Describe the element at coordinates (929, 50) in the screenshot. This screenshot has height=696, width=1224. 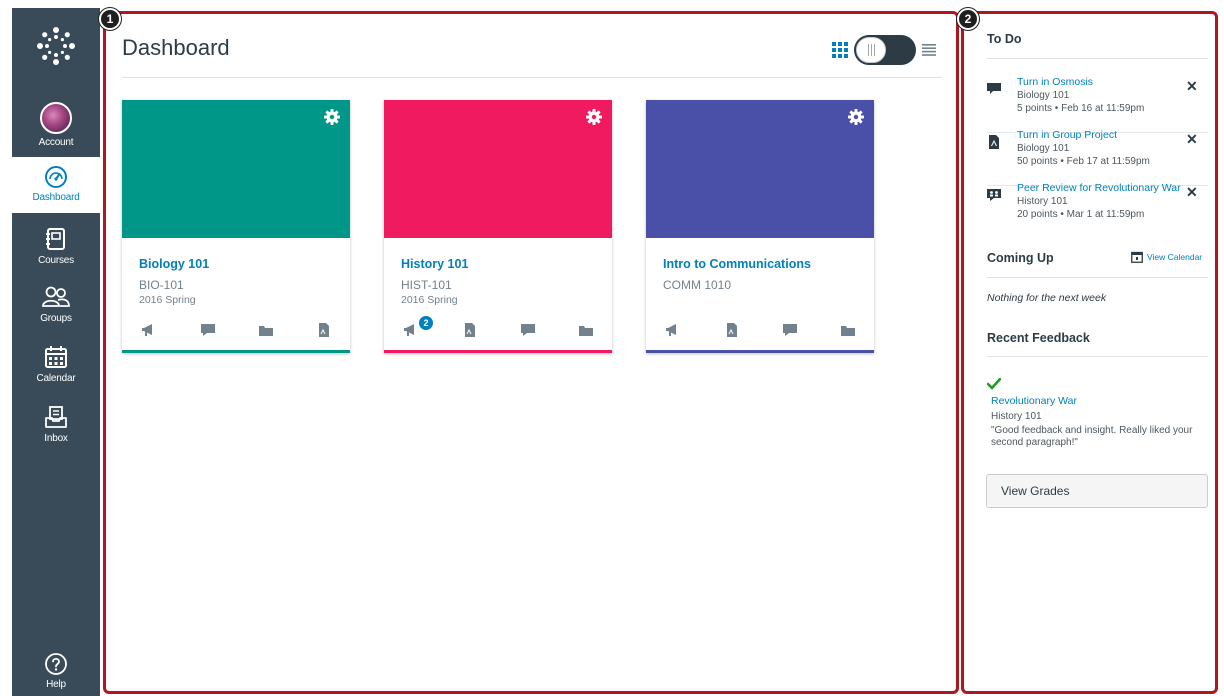
I see `list-view-icon` at that location.